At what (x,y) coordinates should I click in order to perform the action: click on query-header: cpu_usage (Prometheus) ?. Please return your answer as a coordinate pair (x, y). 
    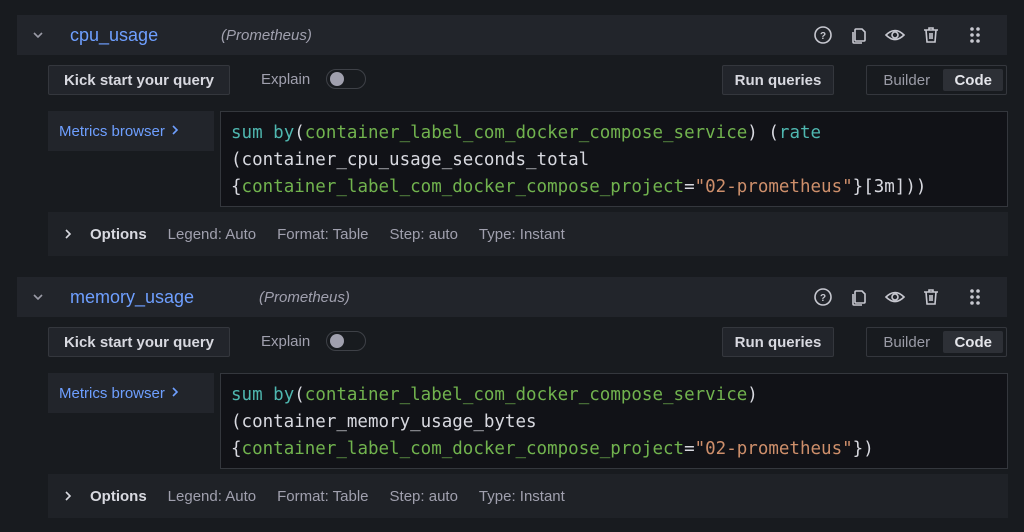
    Looking at the image, I should click on (512, 35).